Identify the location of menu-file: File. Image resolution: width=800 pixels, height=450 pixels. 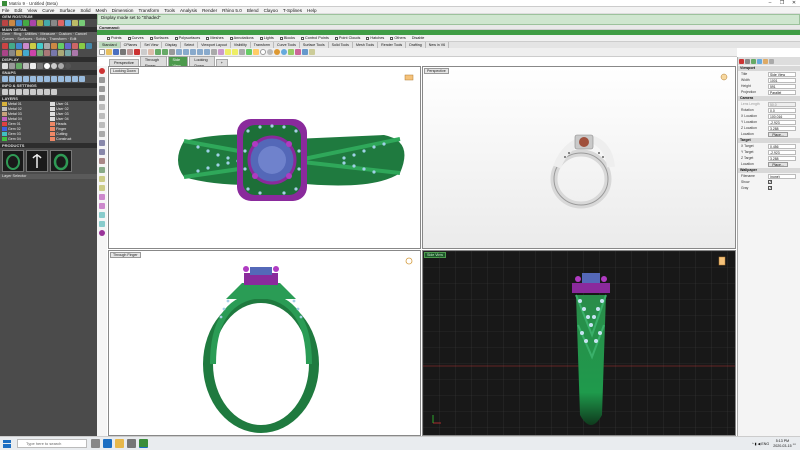
(5, 10).